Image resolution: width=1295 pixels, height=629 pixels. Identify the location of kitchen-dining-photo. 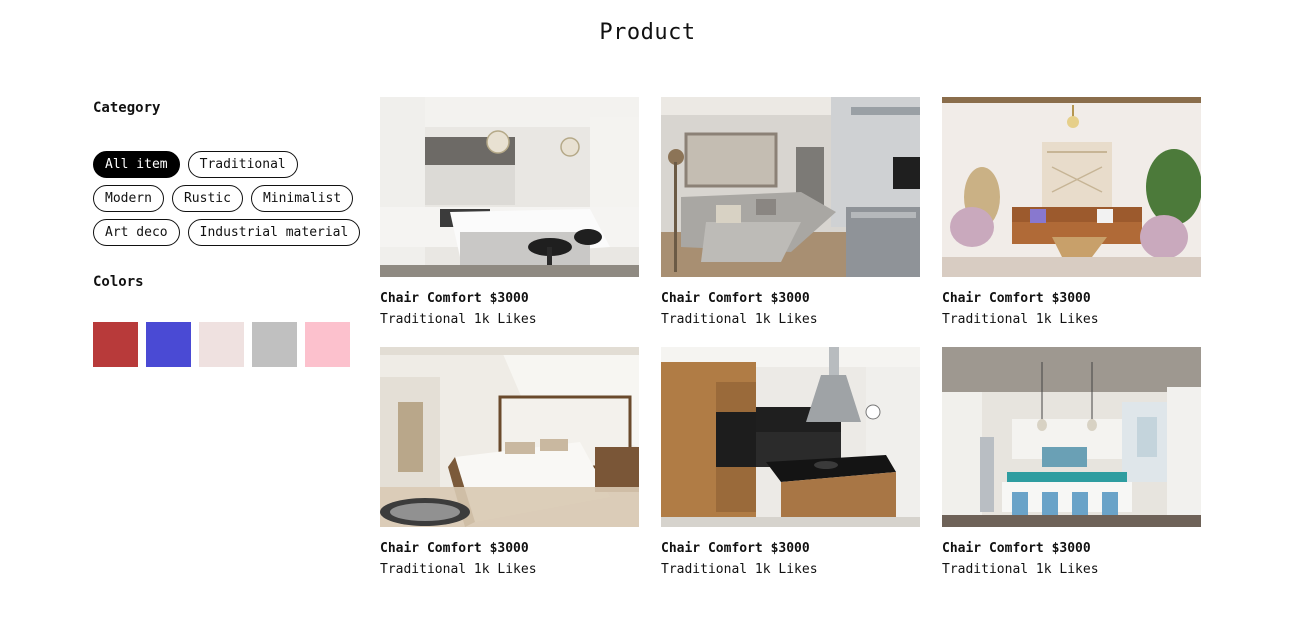
(1071, 437).